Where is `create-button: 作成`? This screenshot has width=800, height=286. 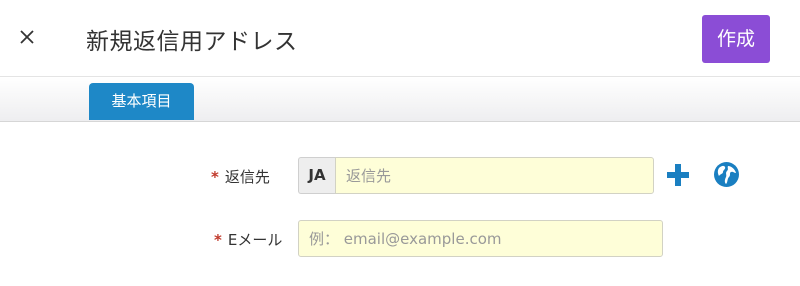
create-button: 作成 is located at coordinates (736, 39).